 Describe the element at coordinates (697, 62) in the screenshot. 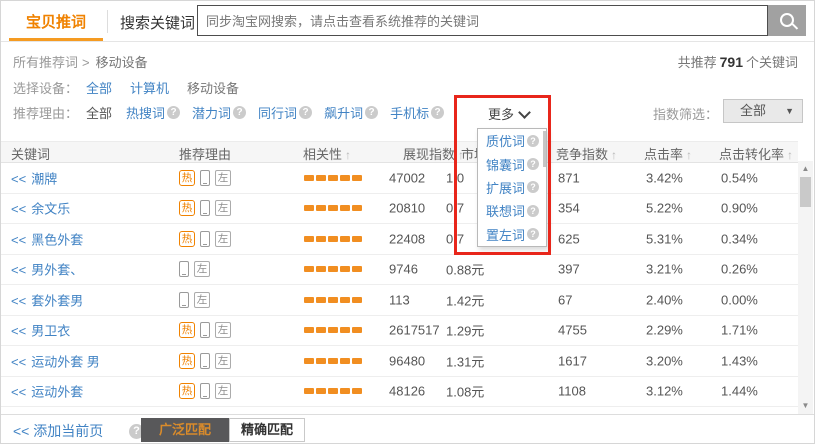

I see `summary-prefix: 共推荐` at that location.